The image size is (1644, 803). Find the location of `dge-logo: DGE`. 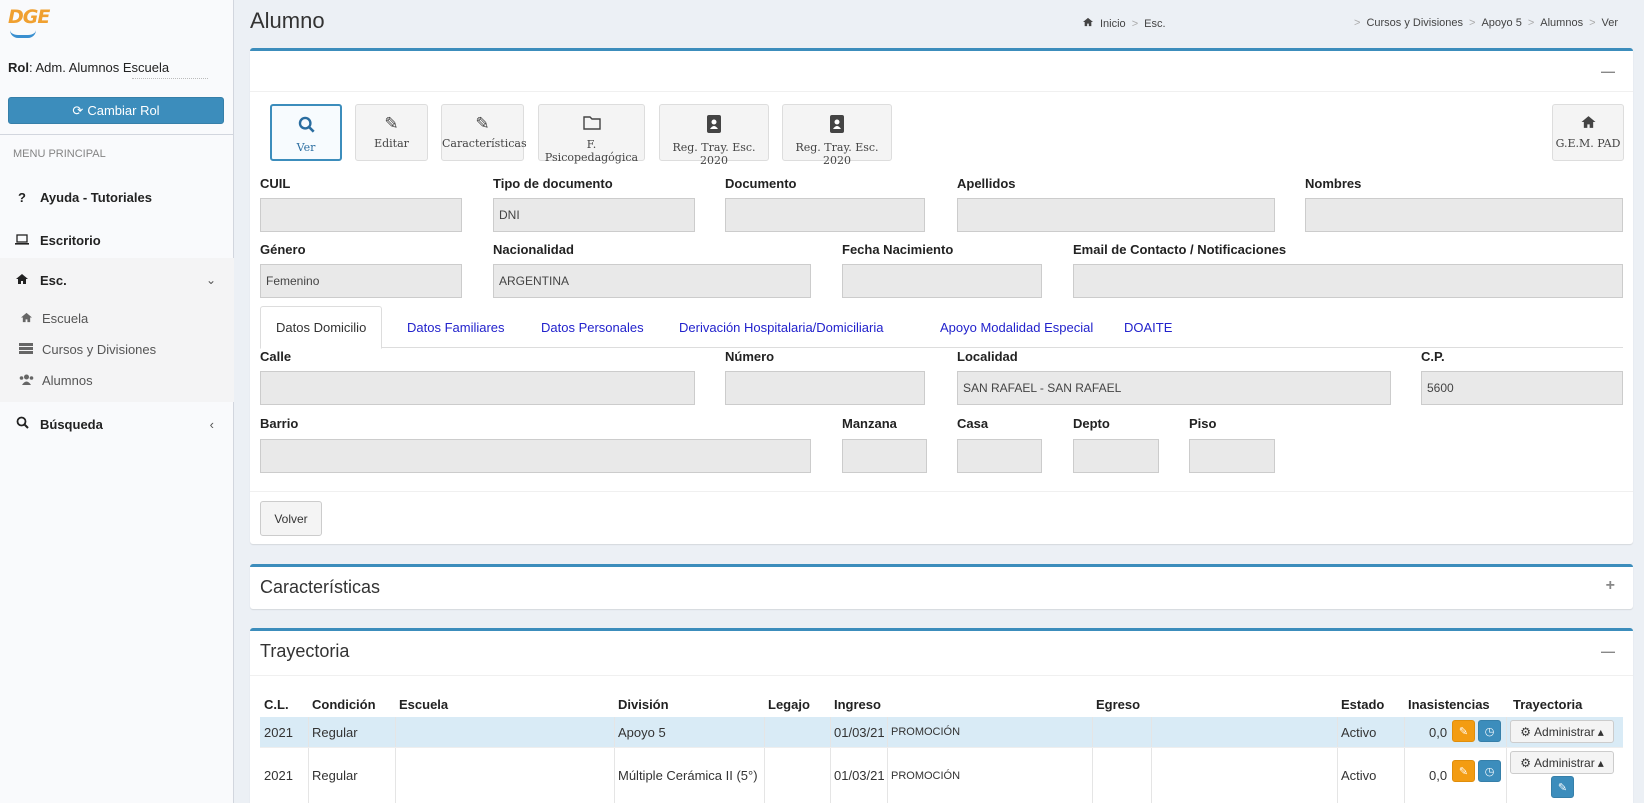

dge-logo: DGE is located at coordinates (31, 23).